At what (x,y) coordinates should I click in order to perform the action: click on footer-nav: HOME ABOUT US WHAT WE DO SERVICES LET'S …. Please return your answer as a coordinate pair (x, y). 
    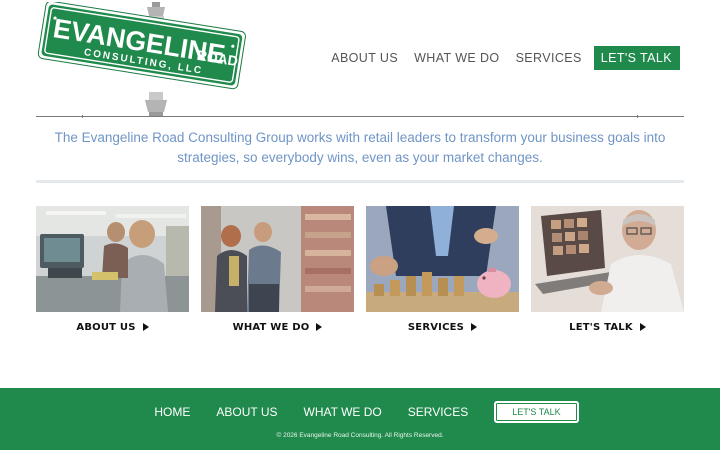
    Looking at the image, I should click on (360, 412).